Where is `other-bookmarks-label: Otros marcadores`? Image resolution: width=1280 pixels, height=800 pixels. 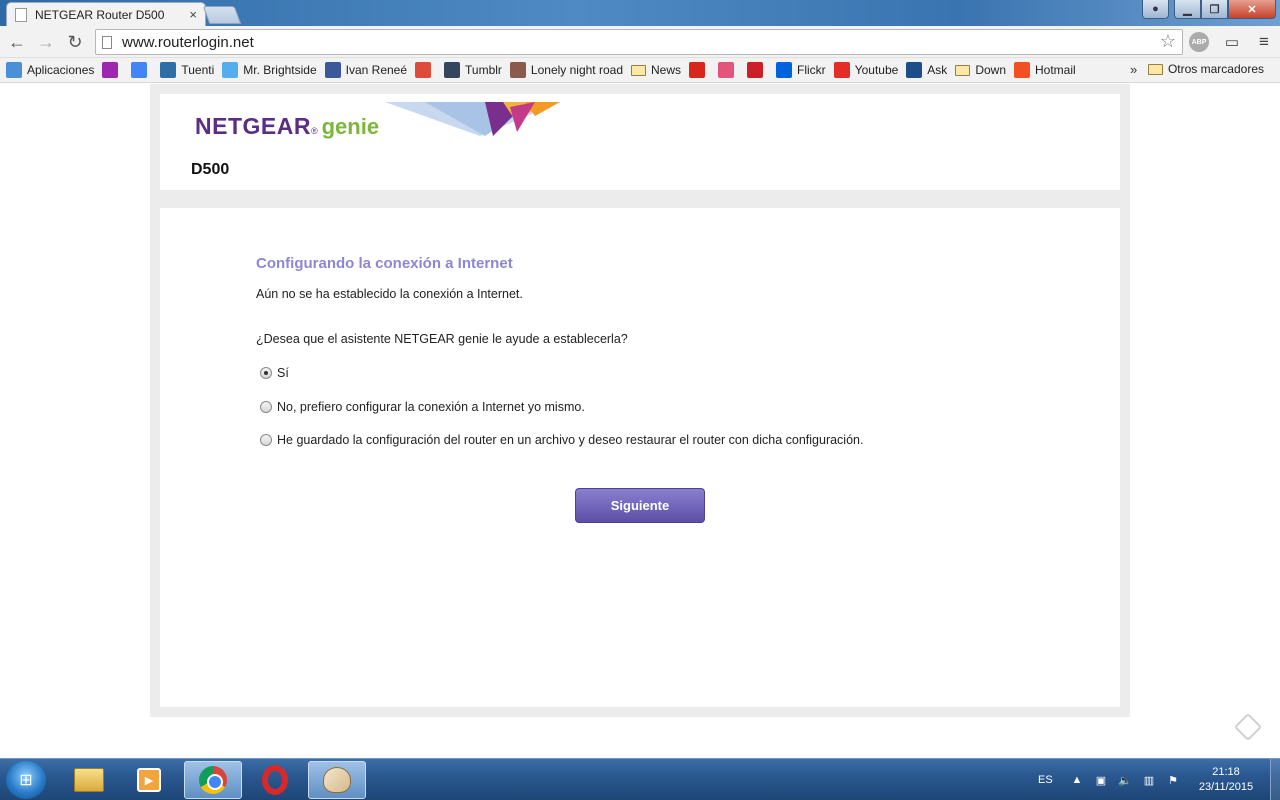
other-bookmarks-label: Otros marcadores is located at coordinates (1215, 69).